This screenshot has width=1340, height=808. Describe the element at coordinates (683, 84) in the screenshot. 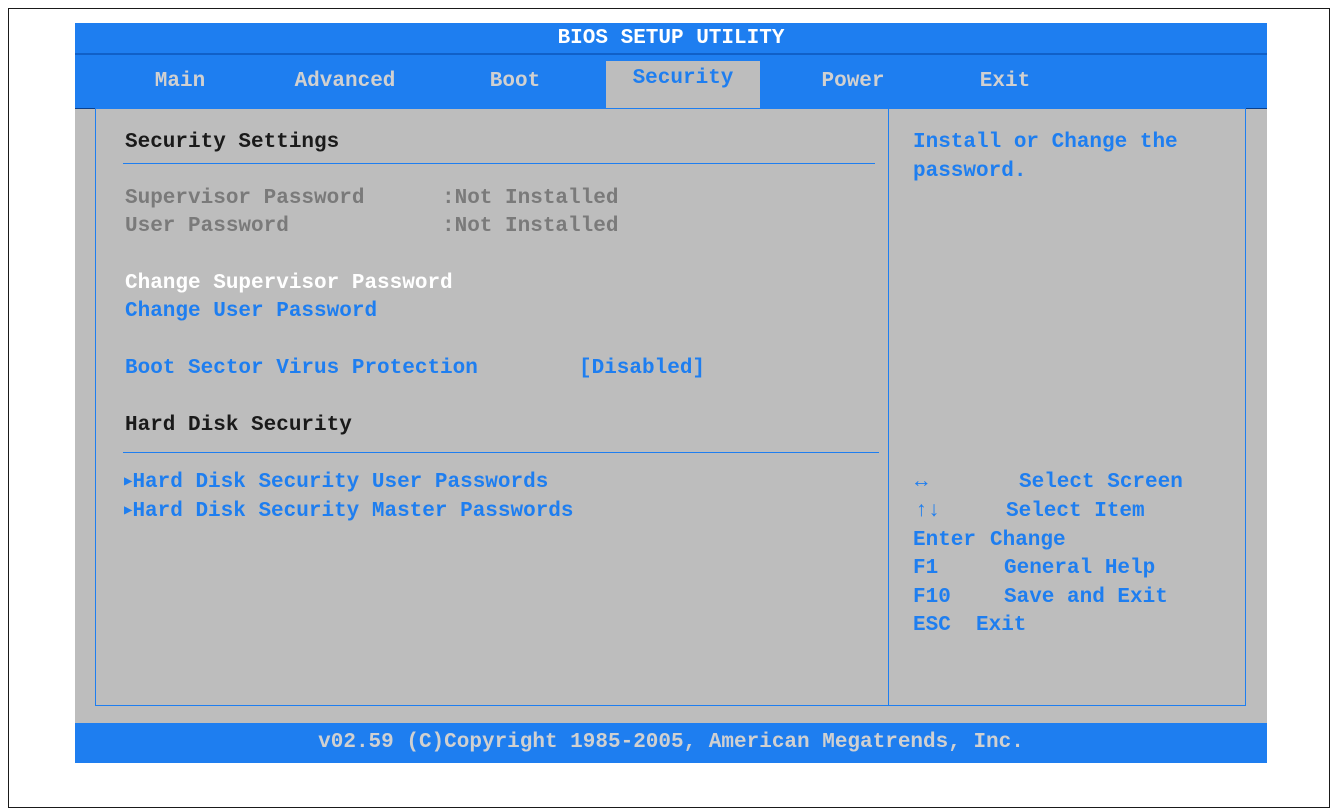

I see `tab-security: Security` at that location.